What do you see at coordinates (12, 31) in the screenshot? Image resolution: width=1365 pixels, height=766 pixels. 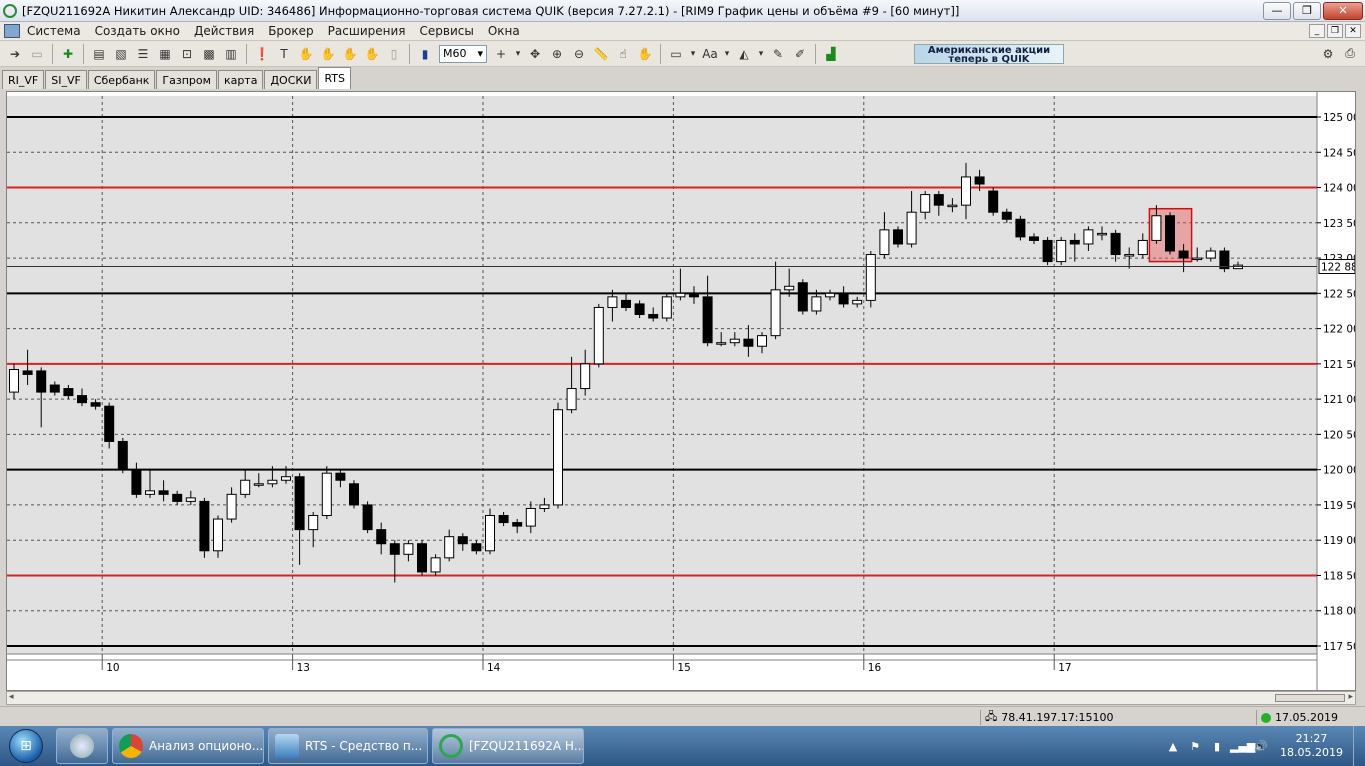 I see `mdi-window-icon` at bounding box center [12, 31].